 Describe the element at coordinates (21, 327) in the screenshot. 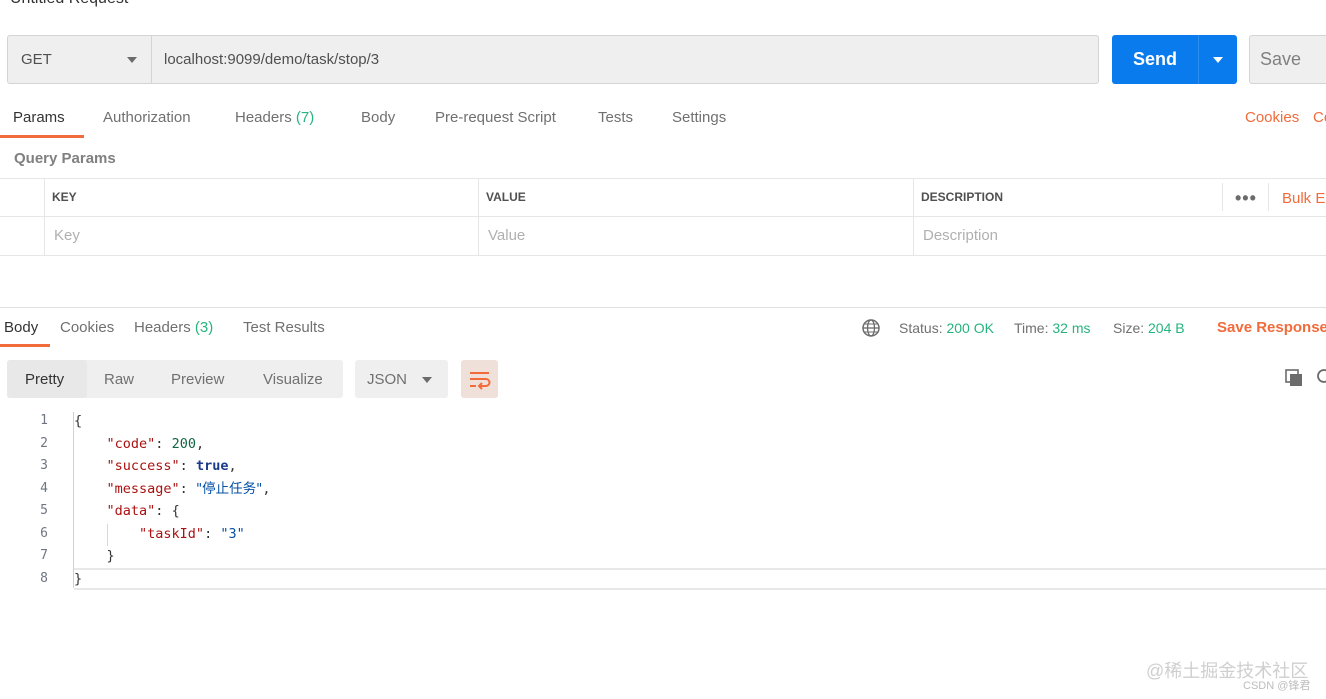

I see `response-tab-body: Body` at that location.